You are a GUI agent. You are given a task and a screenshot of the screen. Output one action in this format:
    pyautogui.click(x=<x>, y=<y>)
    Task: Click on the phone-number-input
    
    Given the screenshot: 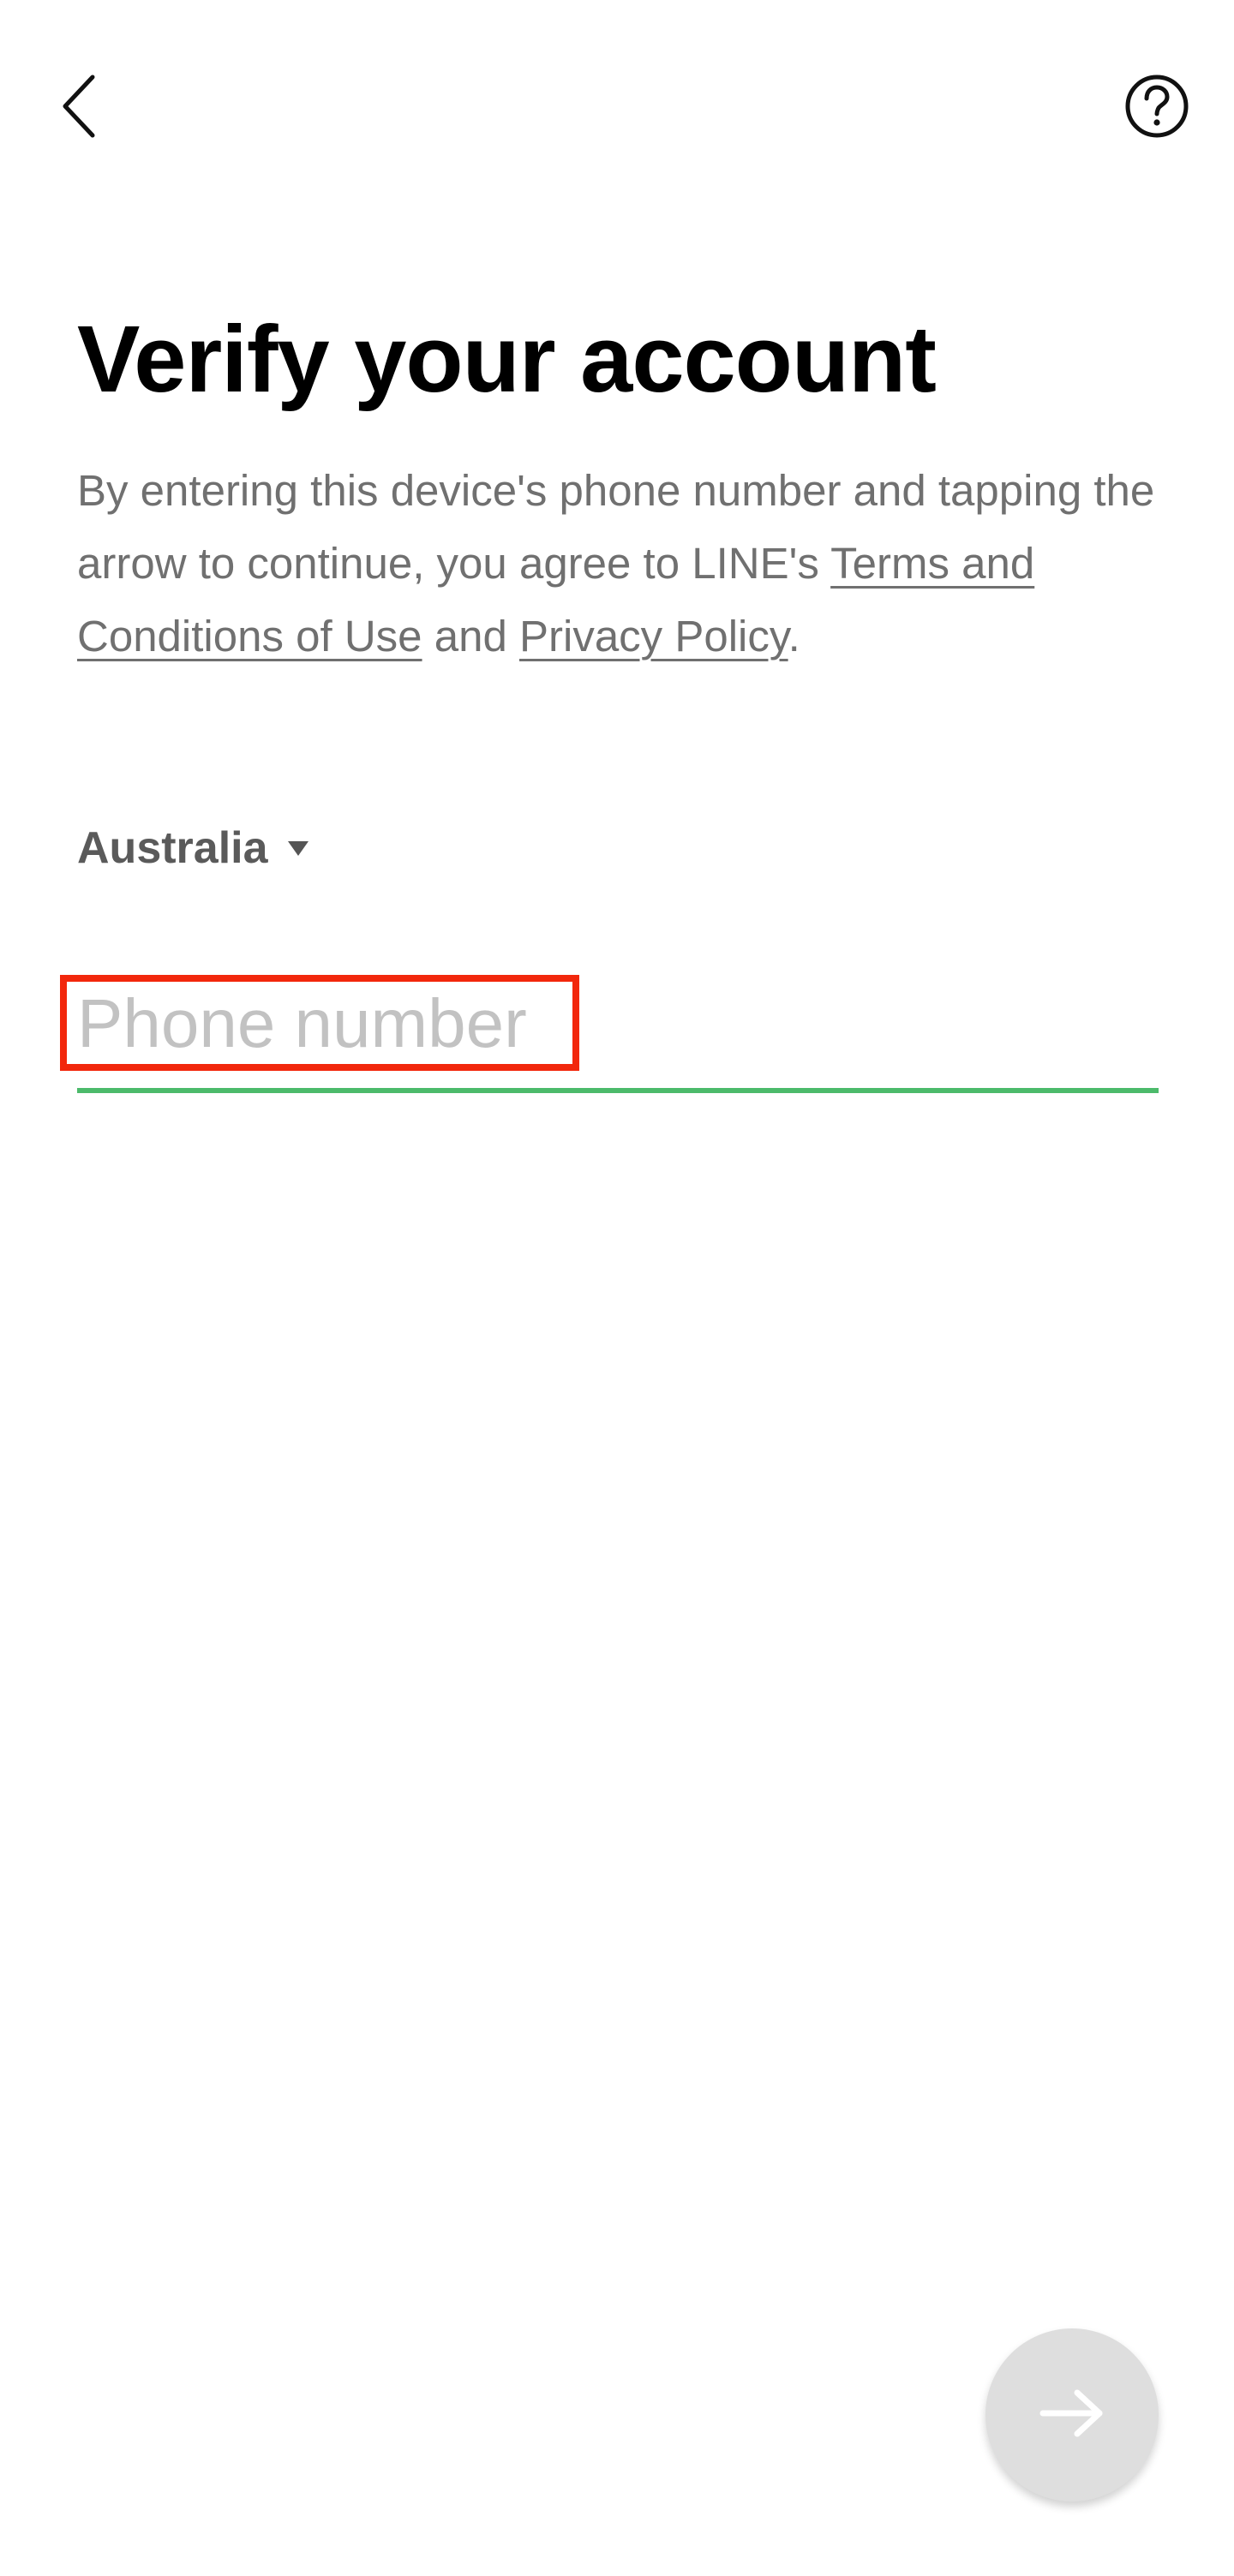 What is the action you would take?
    pyautogui.click(x=618, y=1024)
    